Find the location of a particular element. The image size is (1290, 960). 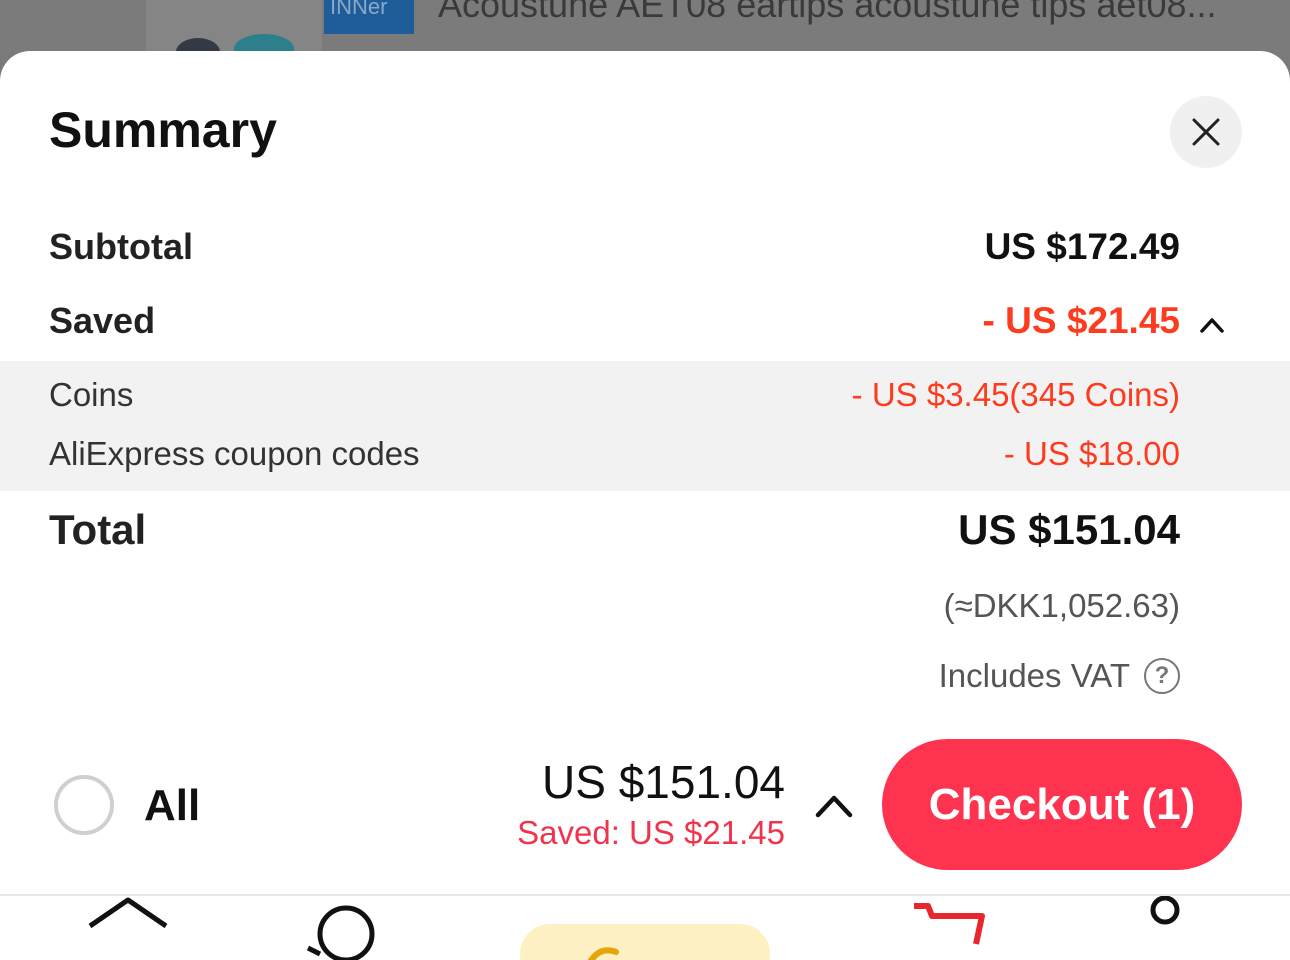

bottom-tabbar is located at coordinates (645, 928).